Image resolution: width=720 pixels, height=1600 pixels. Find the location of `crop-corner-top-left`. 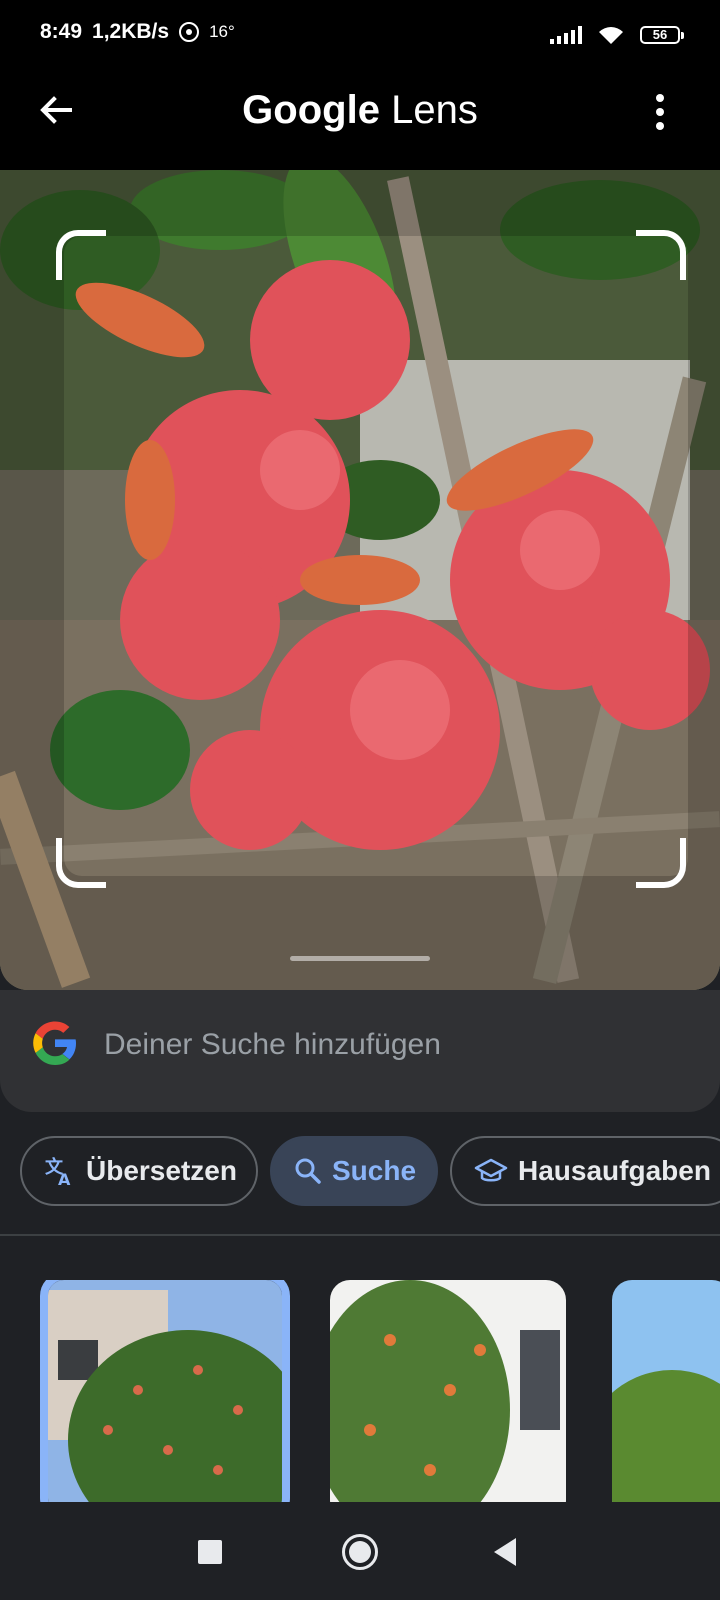

crop-corner-top-left is located at coordinates (81, 255).